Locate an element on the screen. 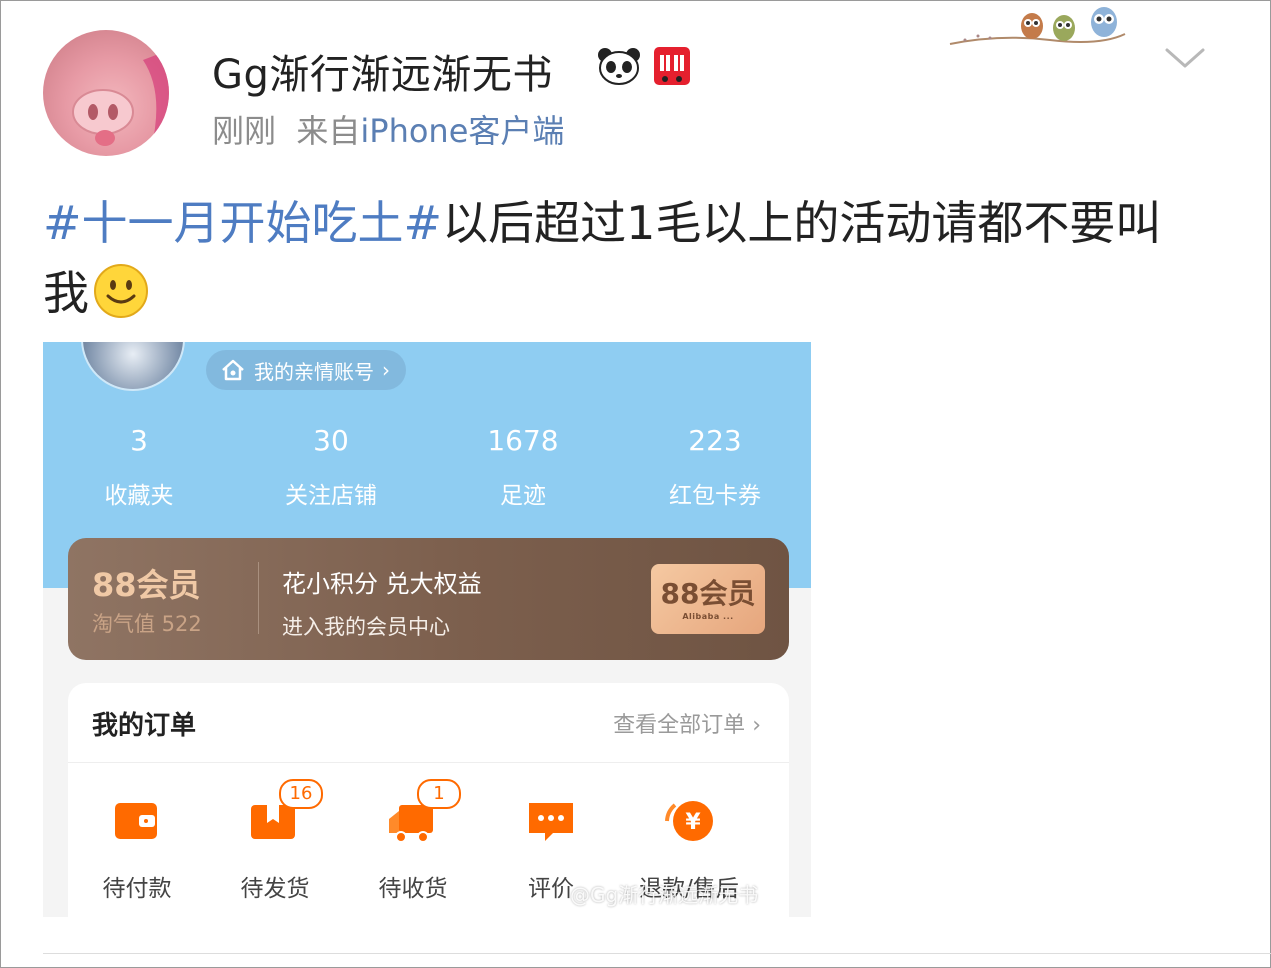  panda-icon is located at coordinates (619, 66).